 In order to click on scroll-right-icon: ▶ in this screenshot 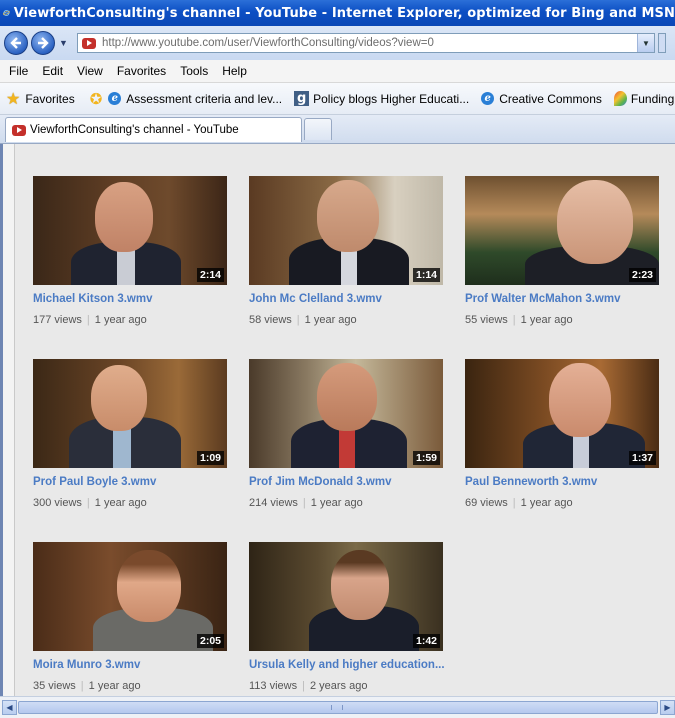, I will do `click(667, 707)`.